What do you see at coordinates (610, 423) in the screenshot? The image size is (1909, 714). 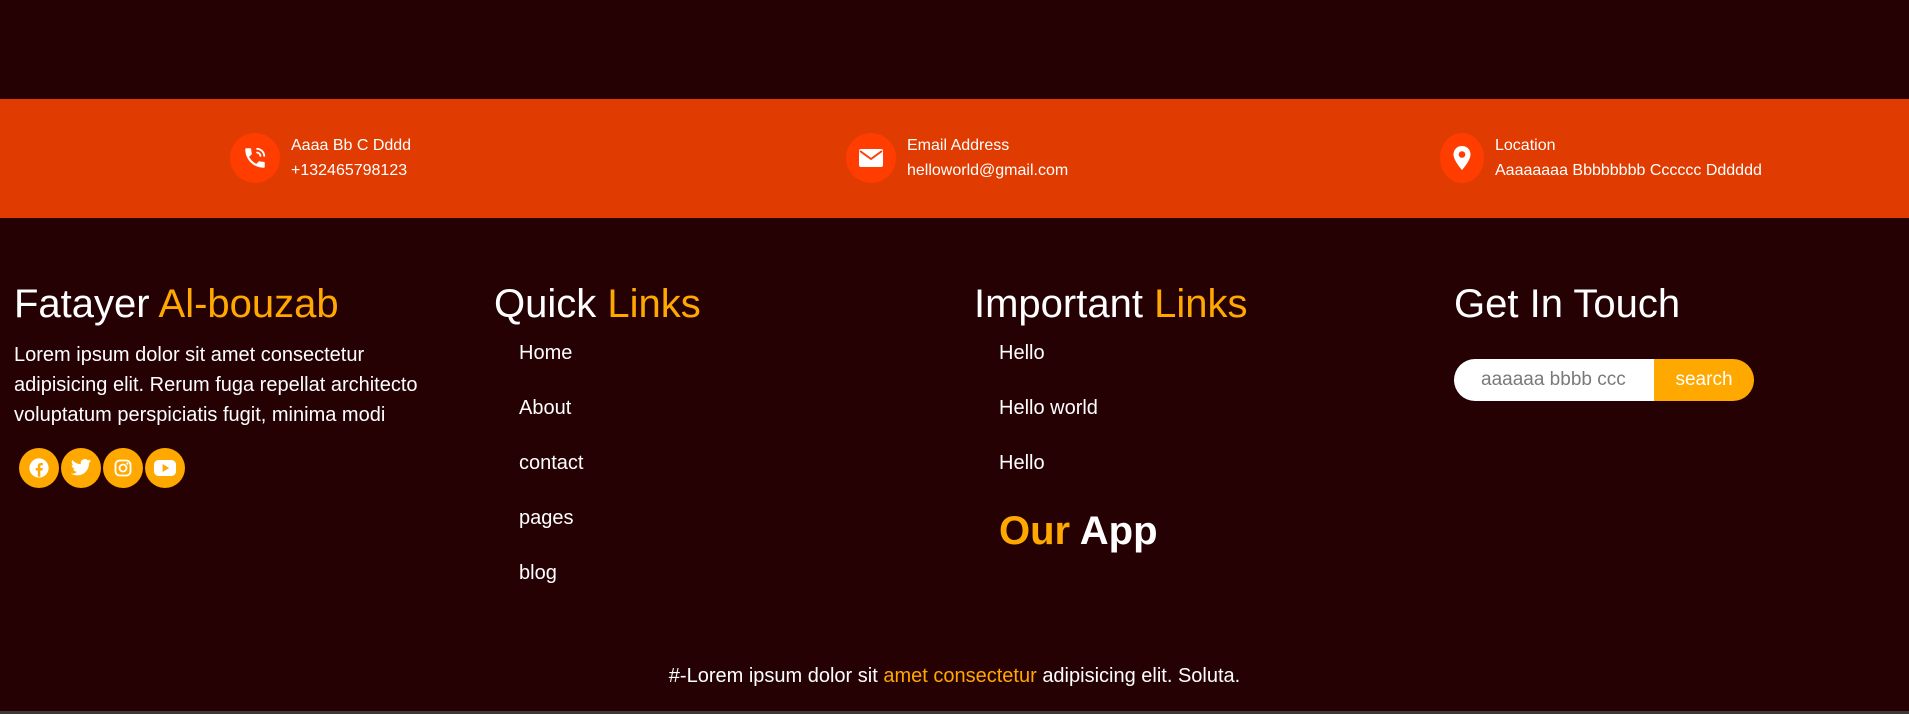 I see `list-item: About` at bounding box center [610, 423].